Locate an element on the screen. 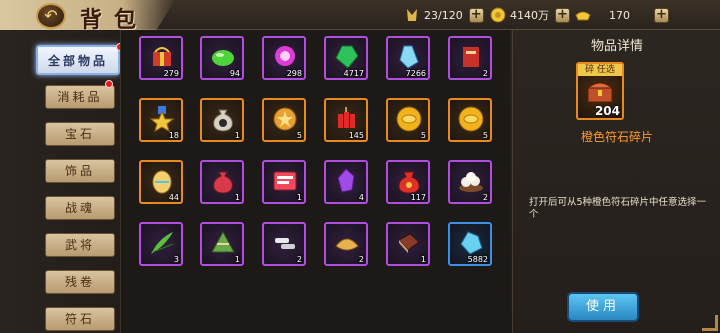 This screenshot has width=720, height=333. tab-runestones: 符石 is located at coordinates (80, 319).